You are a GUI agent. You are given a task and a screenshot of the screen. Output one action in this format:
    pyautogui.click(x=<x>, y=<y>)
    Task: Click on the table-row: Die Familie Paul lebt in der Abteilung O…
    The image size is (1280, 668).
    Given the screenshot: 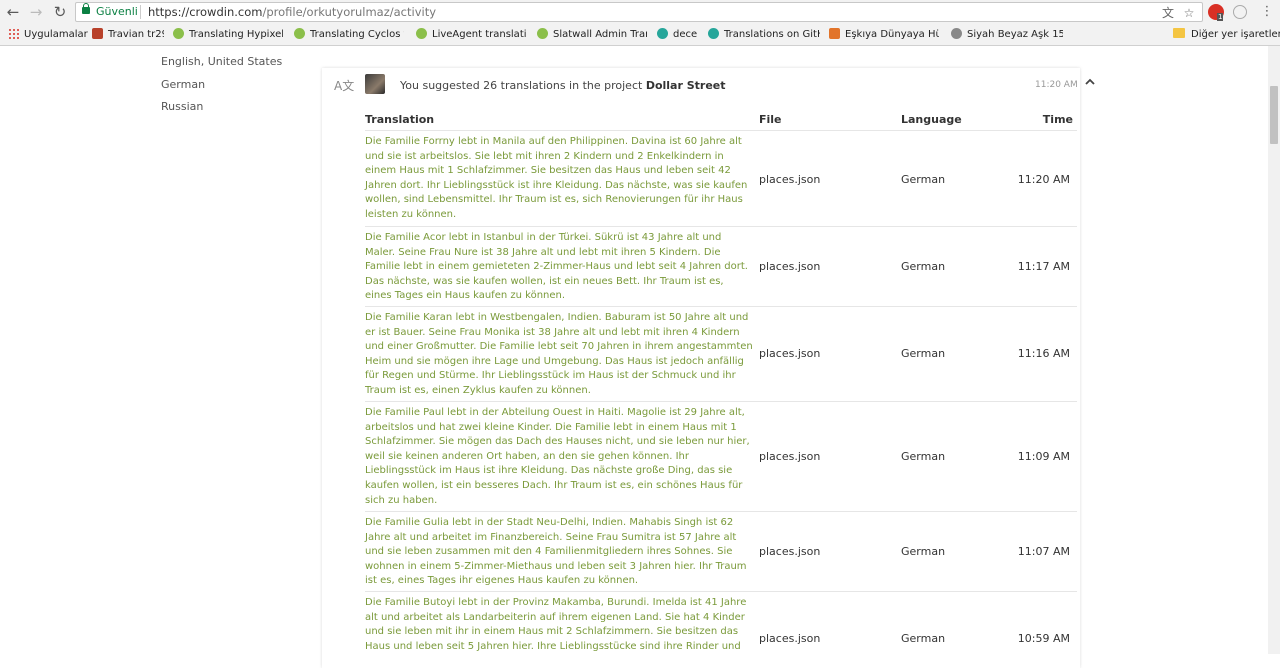 What is the action you would take?
    pyautogui.click(x=721, y=456)
    